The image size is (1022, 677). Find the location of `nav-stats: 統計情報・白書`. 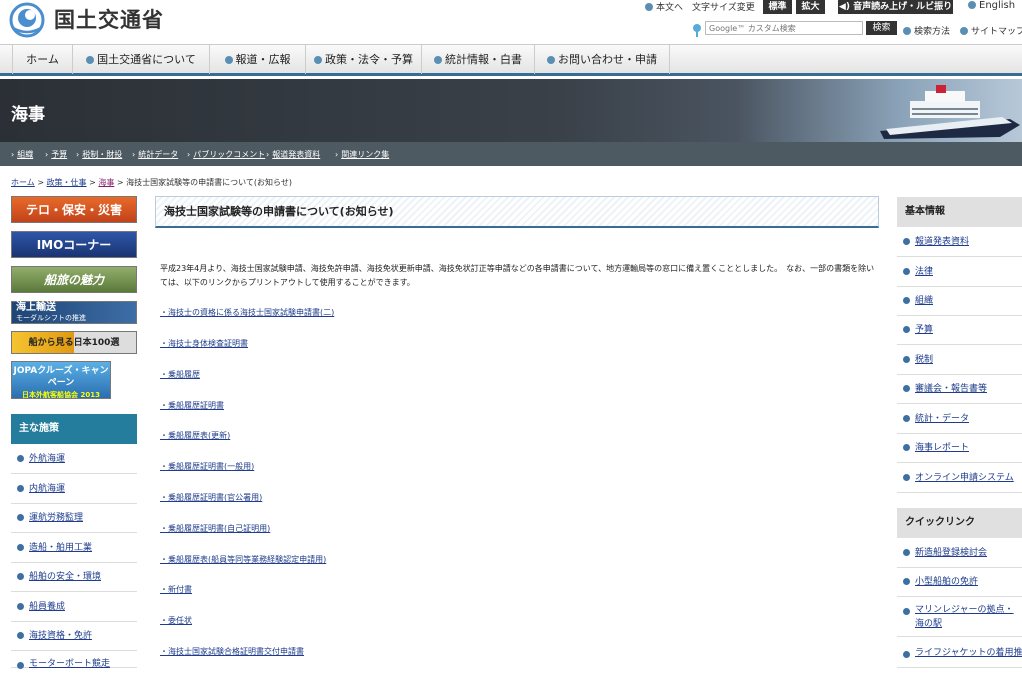

nav-stats: 統計情報・白書 is located at coordinates (478, 59).